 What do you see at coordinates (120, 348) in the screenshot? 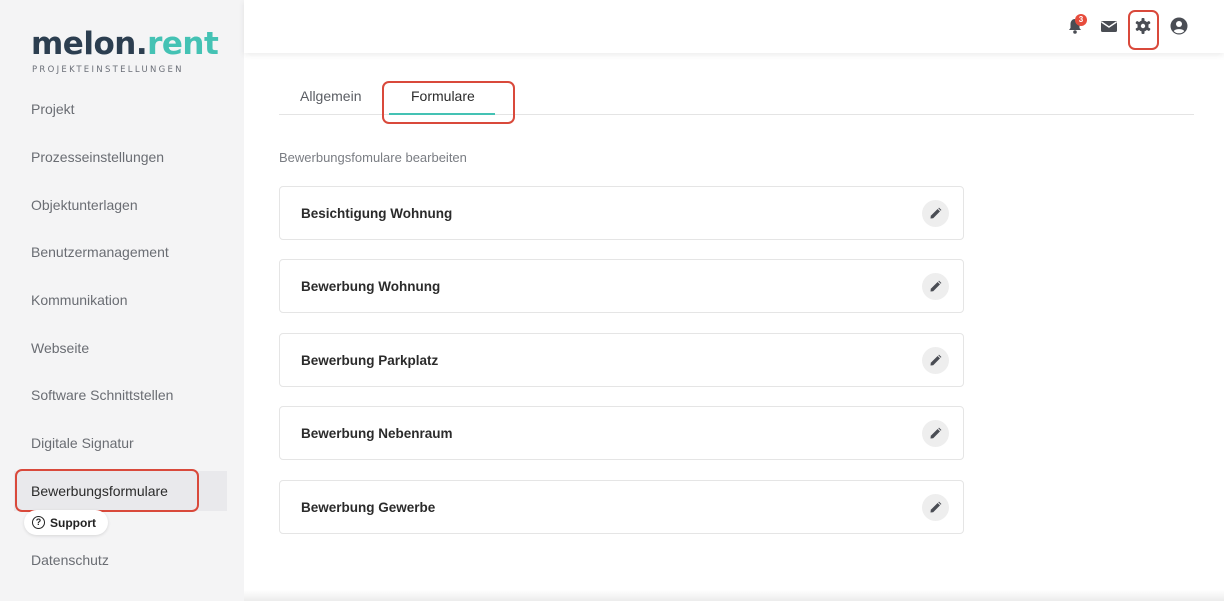
I see `sidebar-item-webseite: Webseite` at bounding box center [120, 348].